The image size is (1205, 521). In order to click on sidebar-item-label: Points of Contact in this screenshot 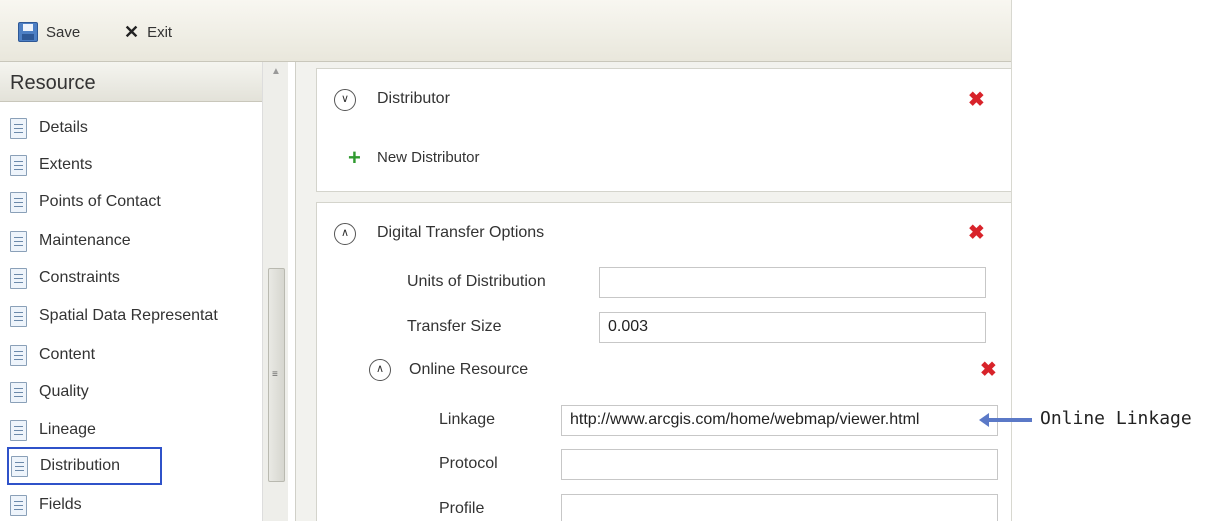, I will do `click(100, 201)`.